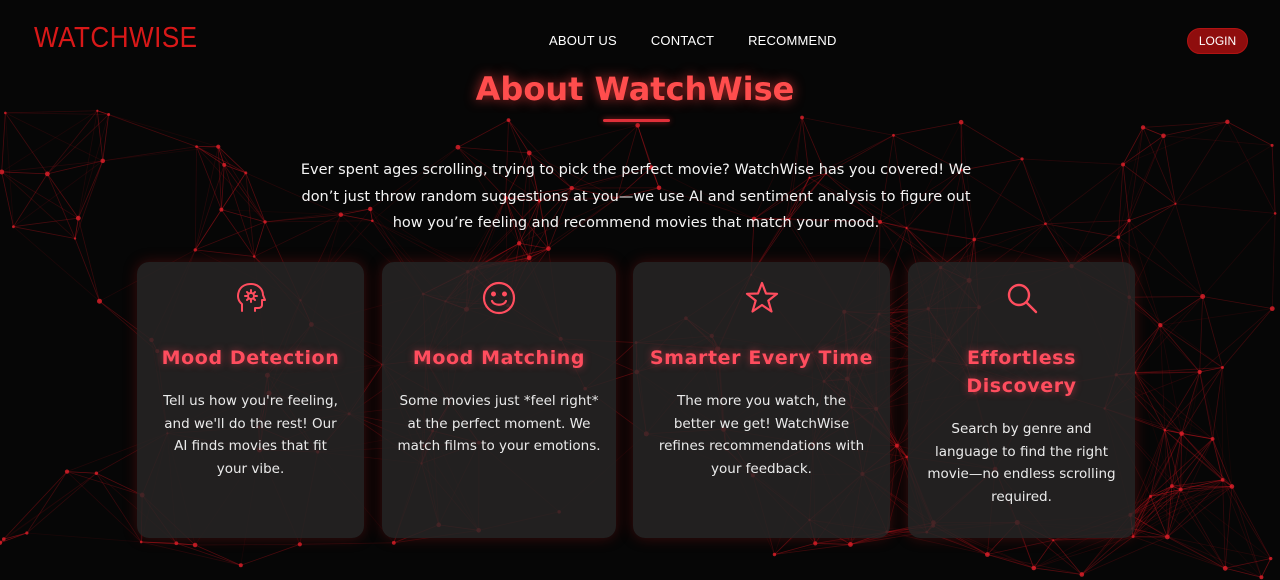 The image size is (1280, 580). What do you see at coordinates (251, 298) in the screenshot?
I see `brain-head-icon` at bounding box center [251, 298].